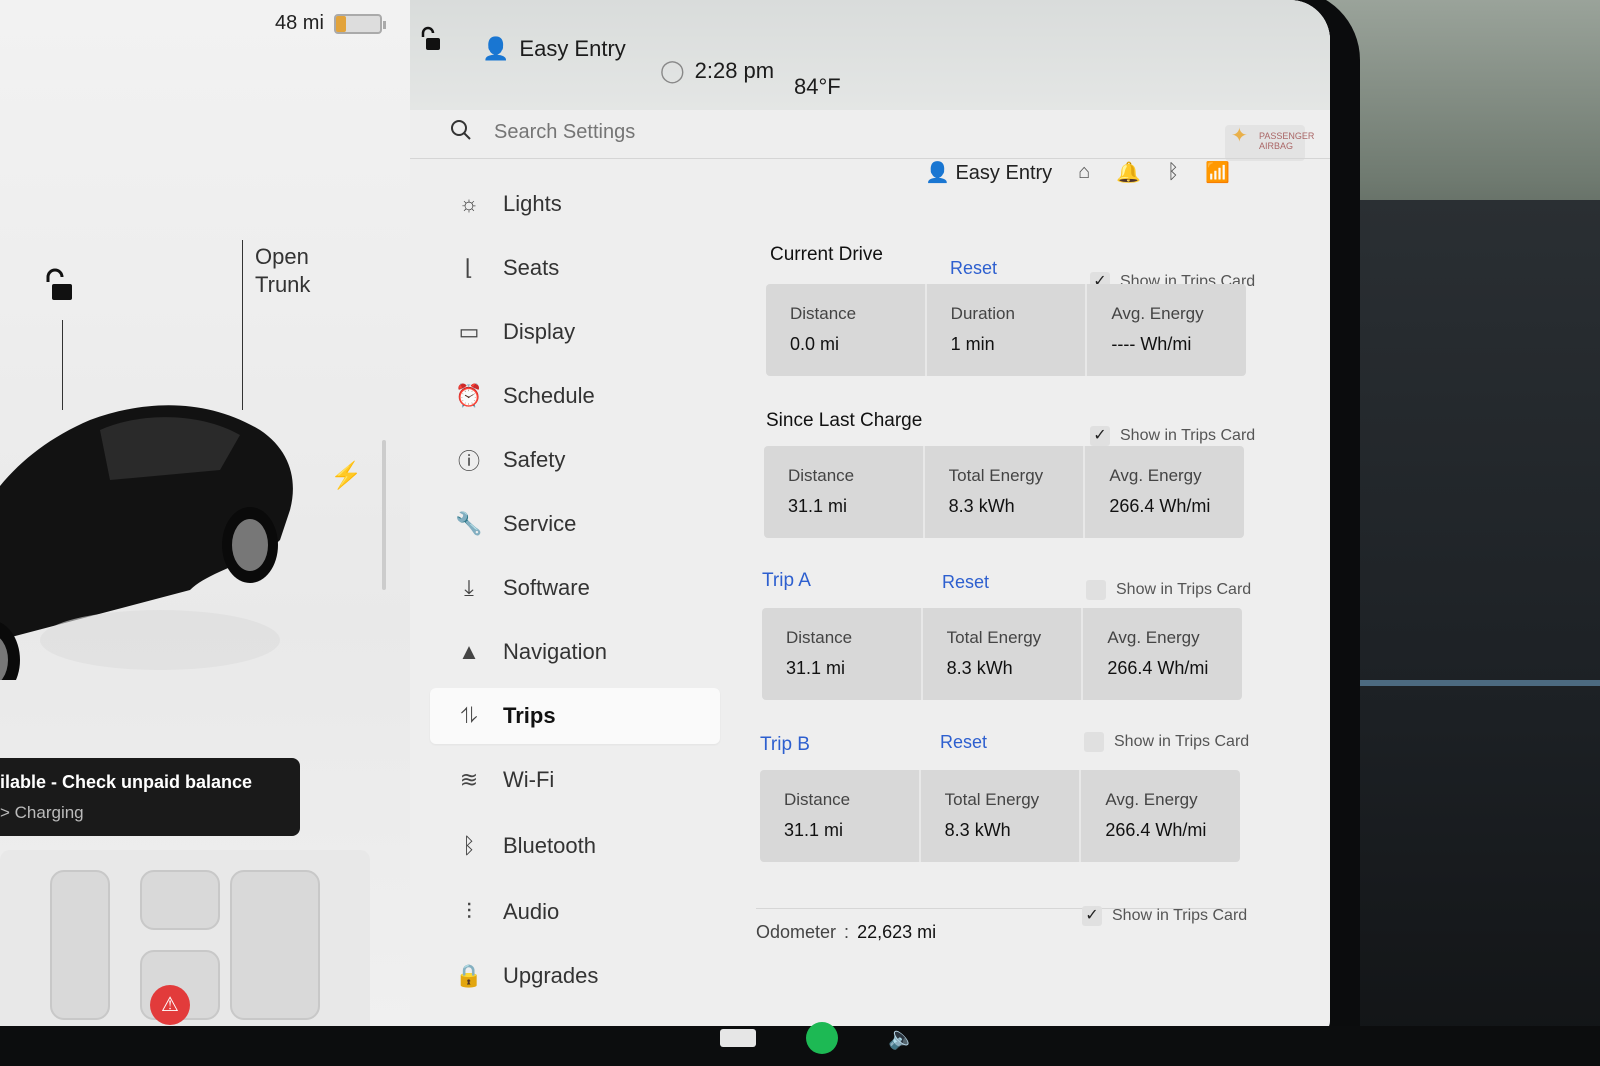 This screenshot has width=1600, height=1066. I want to click on charge-port-icon: ⚡, so click(346, 475).